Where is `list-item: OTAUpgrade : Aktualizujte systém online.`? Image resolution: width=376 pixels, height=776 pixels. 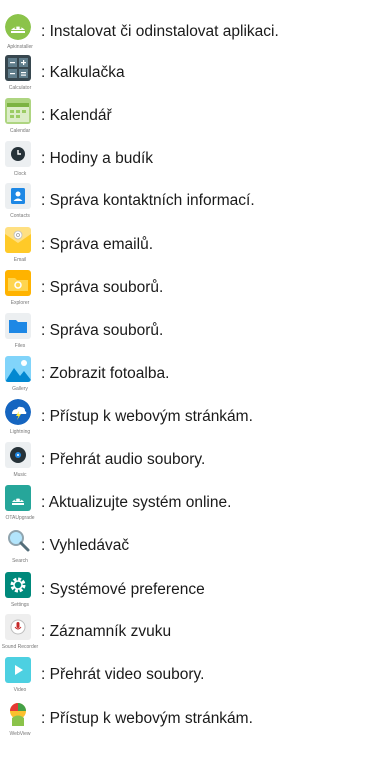
list-item: OTAUpgrade : Aktualizujte systém online. is located at coordinates (188, 503).